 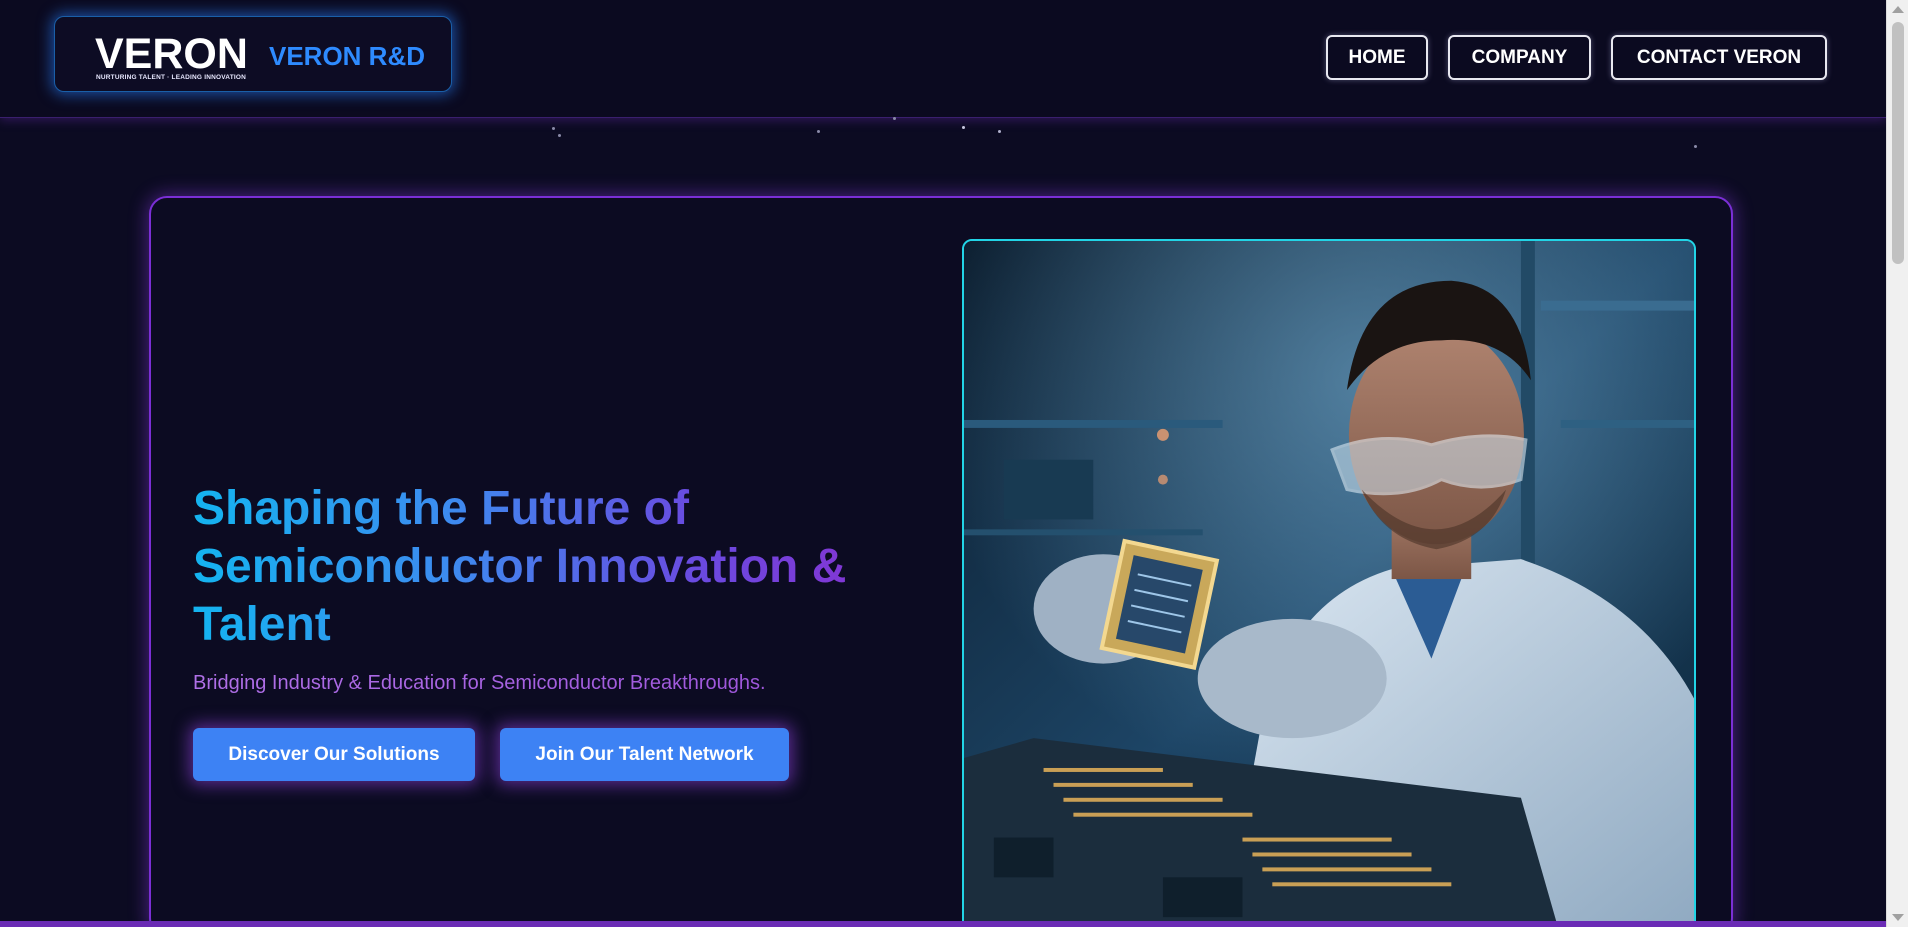 I want to click on nav-home-button: HOME, so click(x=1377, y=57).